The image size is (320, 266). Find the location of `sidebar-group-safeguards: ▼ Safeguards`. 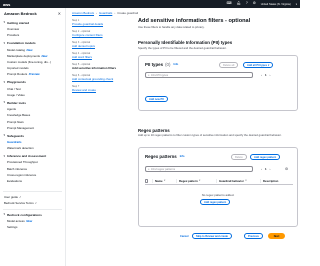

sidebar-group-safeguards: ▼ Safeguards is located at coordinates (32, 135).